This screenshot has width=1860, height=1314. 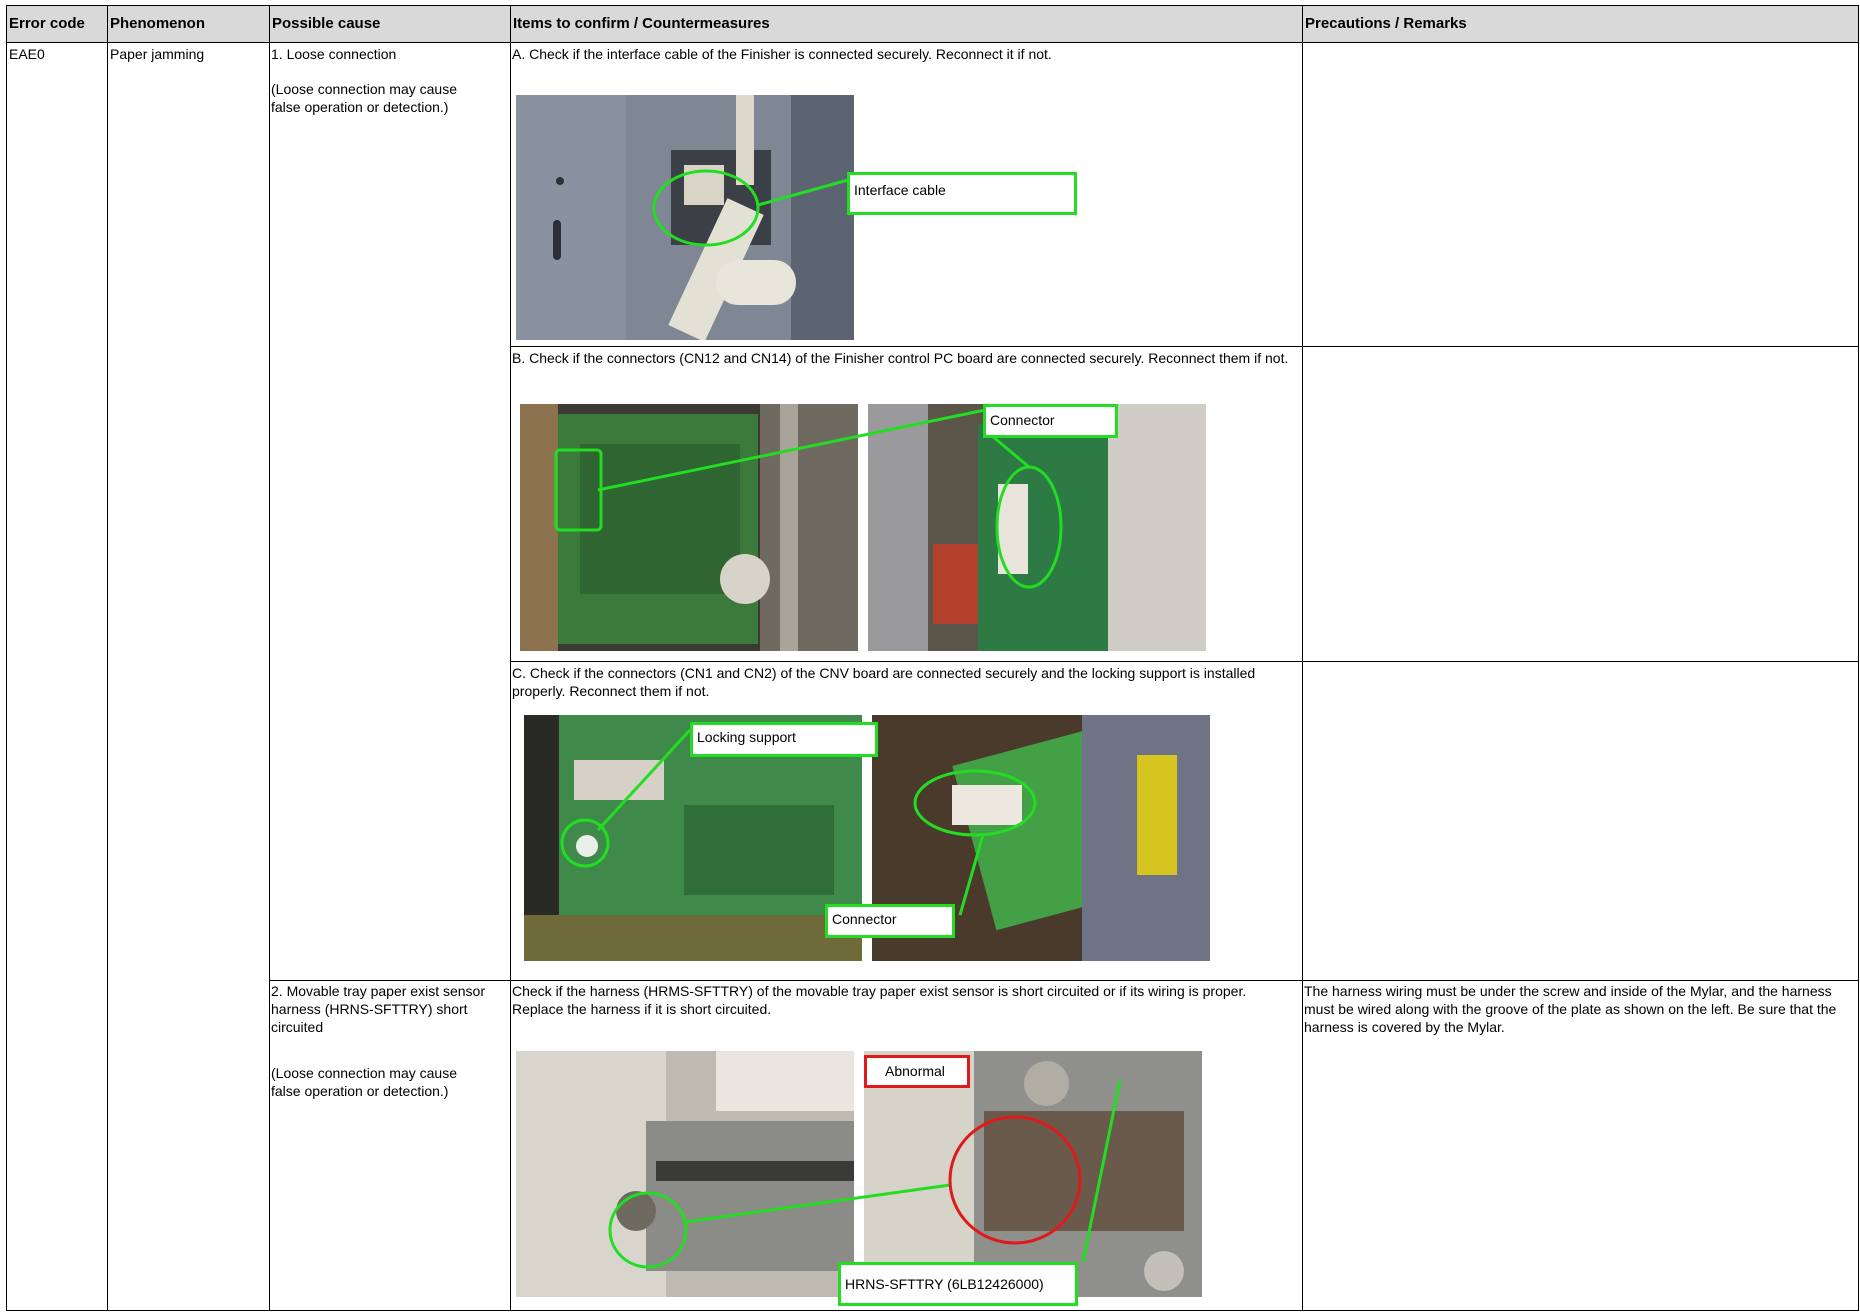 I want to click on table-border-bottom, so click(x=932, y=1310).